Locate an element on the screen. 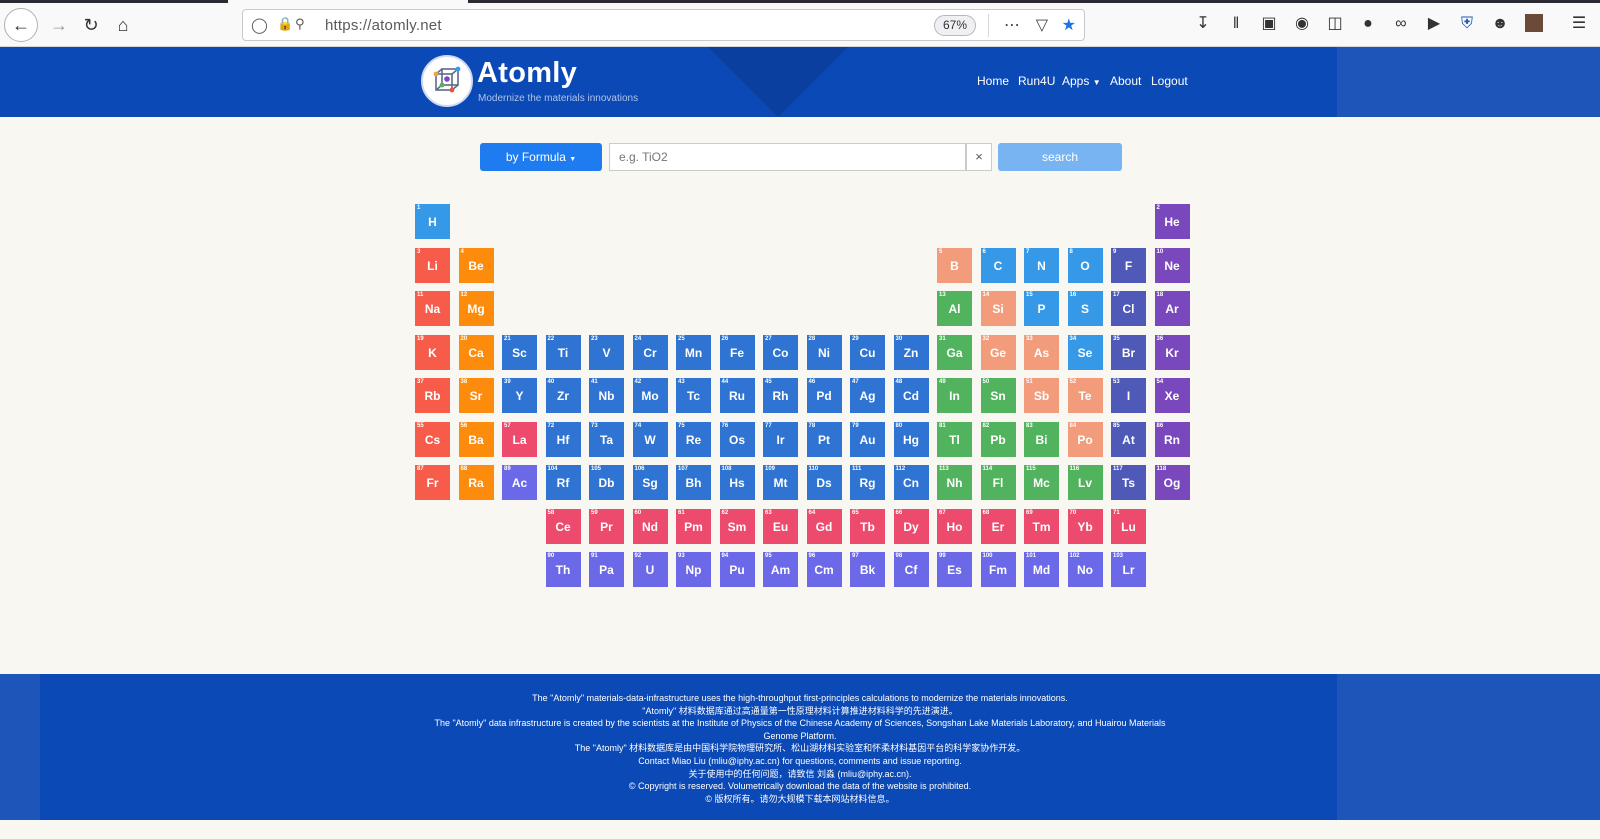 This screenshot has width=1600, height=839. logo-icon is located at coordinates (447, 81).